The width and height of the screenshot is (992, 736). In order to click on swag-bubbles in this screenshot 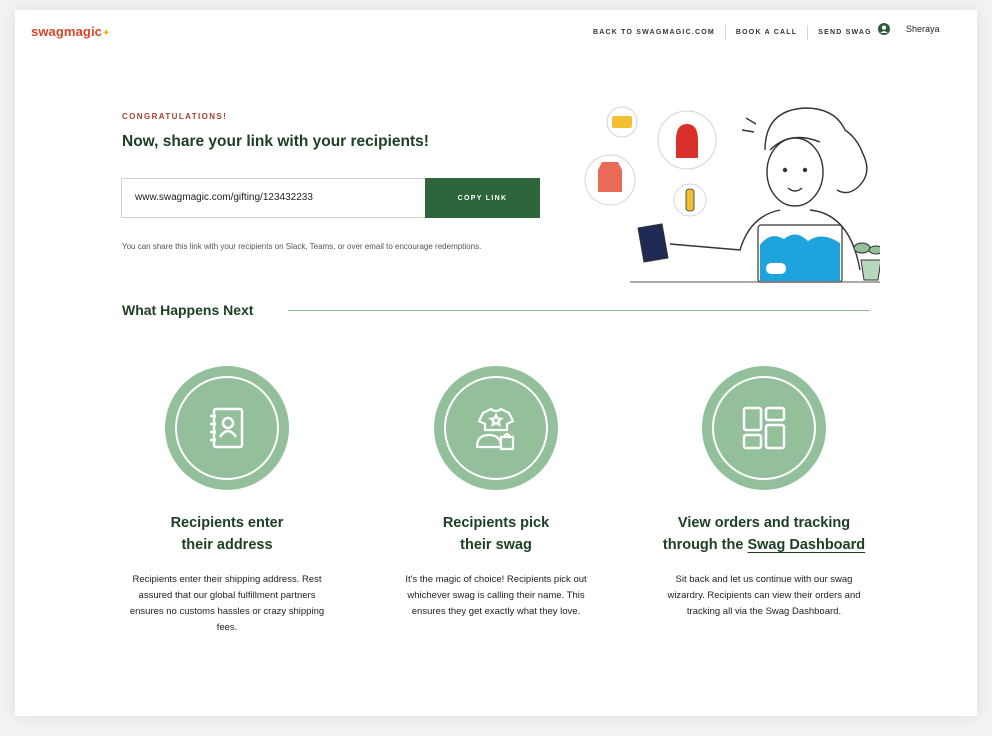, I will do `click(650, 161)`.